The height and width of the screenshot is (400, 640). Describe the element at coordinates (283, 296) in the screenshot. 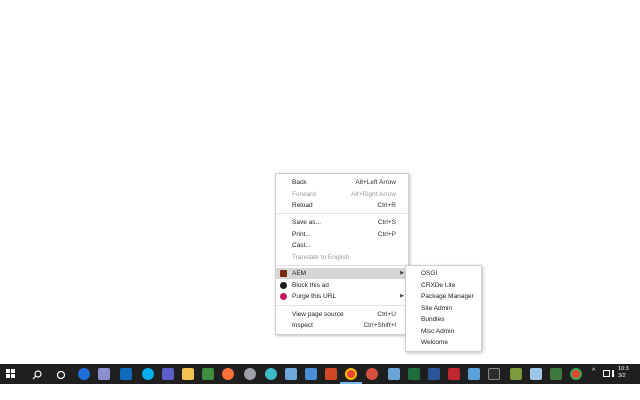

I see `purge-url-icon` at that location.